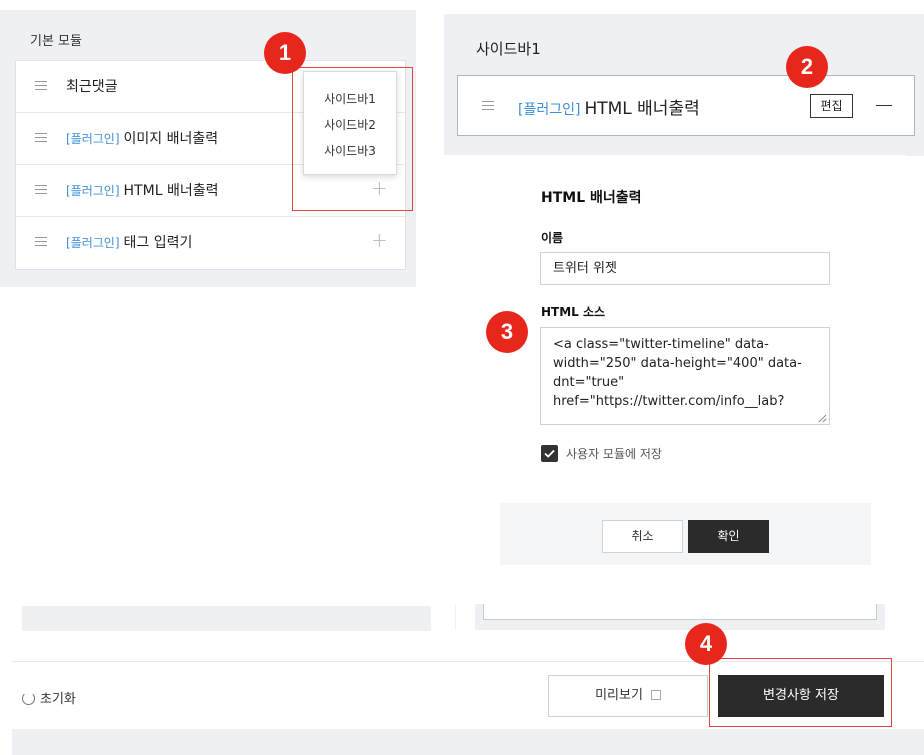 The image size is (924, 755). Describe the element at coordinates (619, 695) in the screenshot. I see `preview-label: 미리보기` at that location.